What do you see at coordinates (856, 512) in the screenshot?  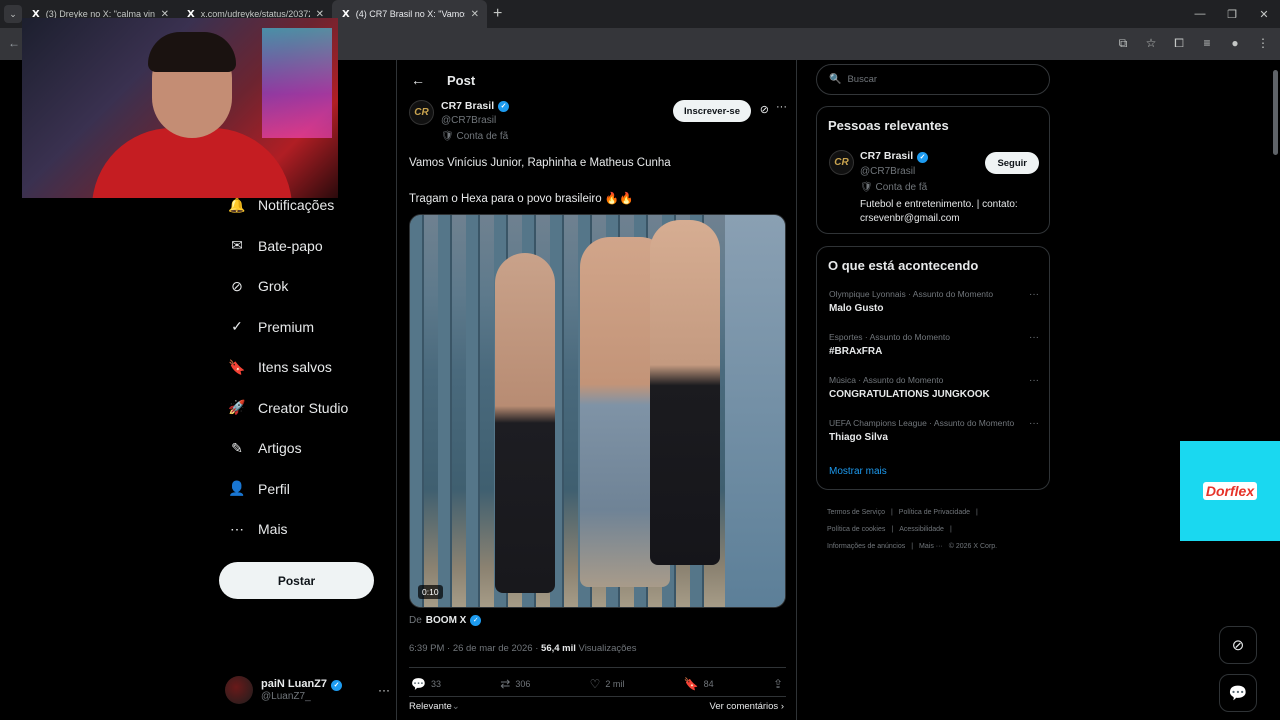 I see `footer-link: Termos de Serviço` at bounding box center [856, 512].